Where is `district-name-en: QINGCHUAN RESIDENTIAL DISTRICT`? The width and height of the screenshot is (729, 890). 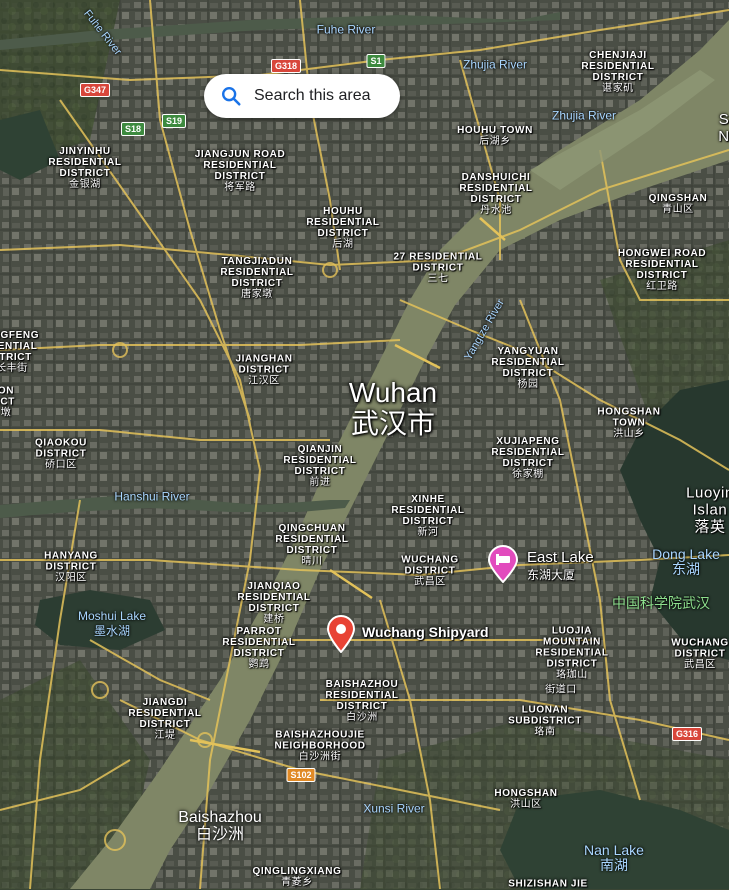 district-name-en: QINGCHUAN RESIDENTIAL DISTRICT is located at coordinates (312, 539).